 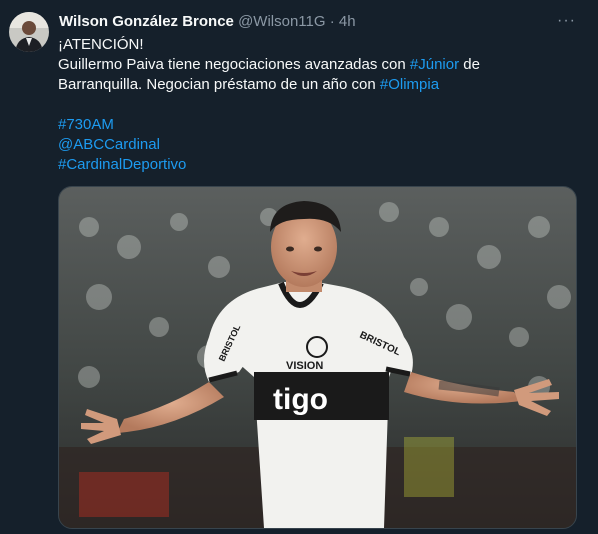 What do you see at coordinates (409, 84) in the screenshot?
I see `hashtag-olimpia: #Olimpia` at bounding box center [409, 84].